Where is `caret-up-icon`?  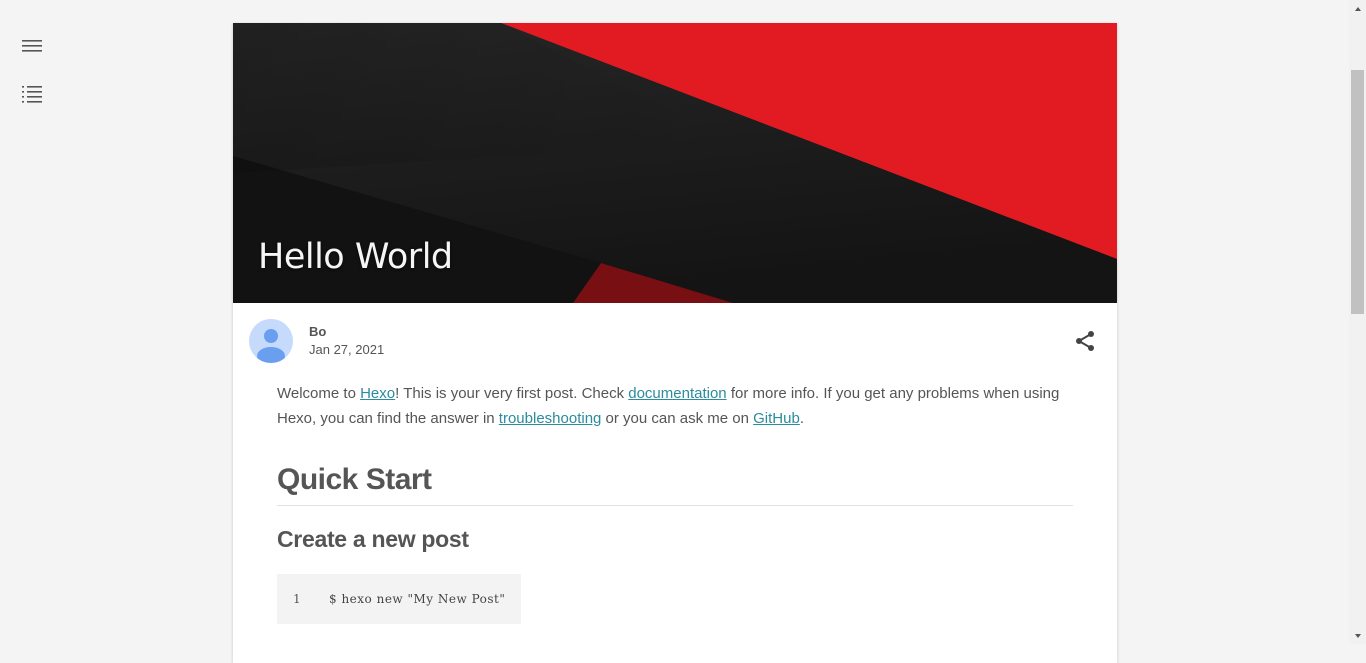 caret-up-icon is located at coordinates (1357, 8).